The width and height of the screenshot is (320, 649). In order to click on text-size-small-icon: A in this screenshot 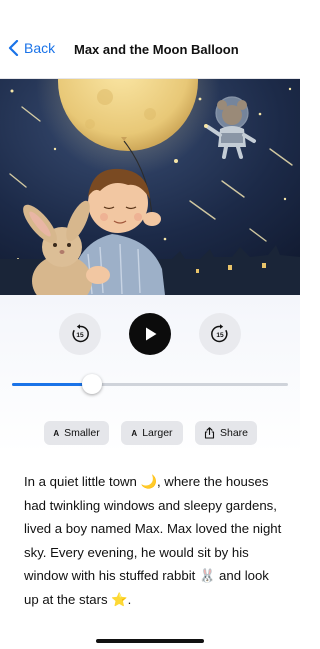, I will do `click(56, 433)`.